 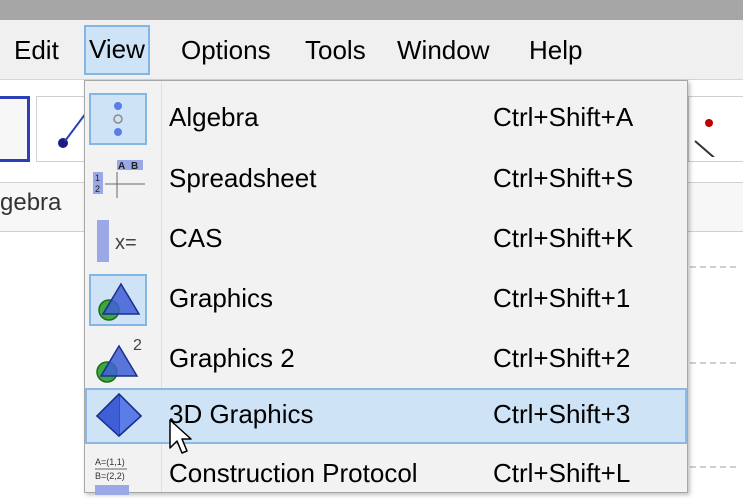 I want to click on menu-window: Window, so click(x=443, y=50).